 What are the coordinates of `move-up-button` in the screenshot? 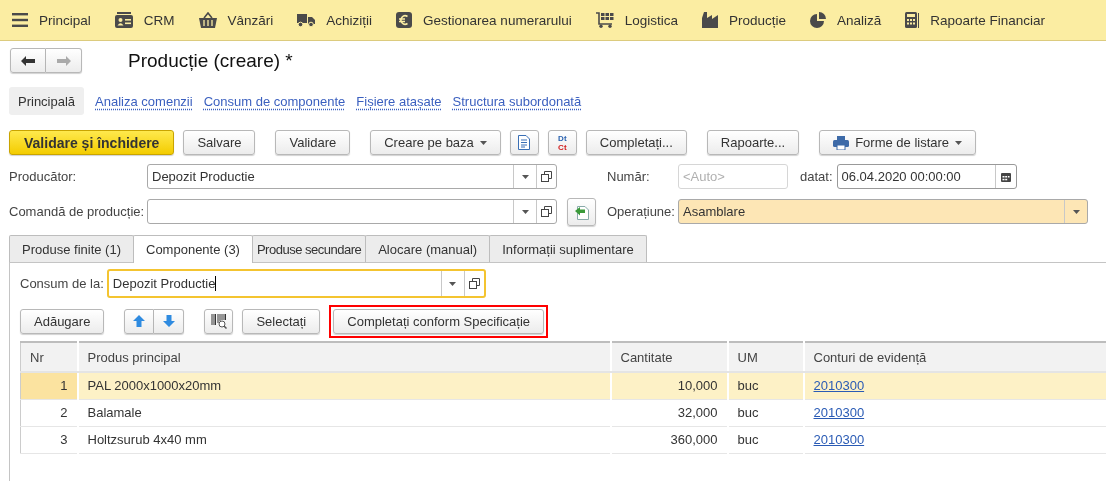 It's located at (139, 321).